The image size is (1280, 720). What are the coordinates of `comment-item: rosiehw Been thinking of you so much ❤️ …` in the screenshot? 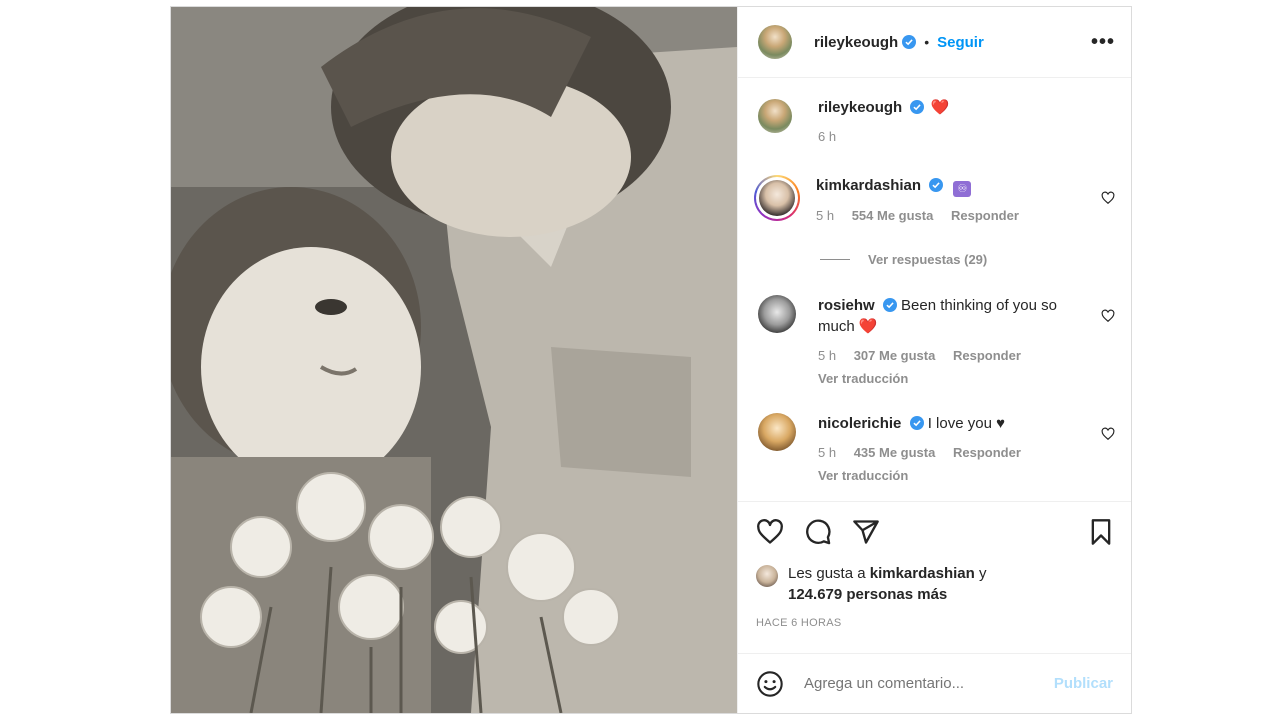 It's located at (936, 342).